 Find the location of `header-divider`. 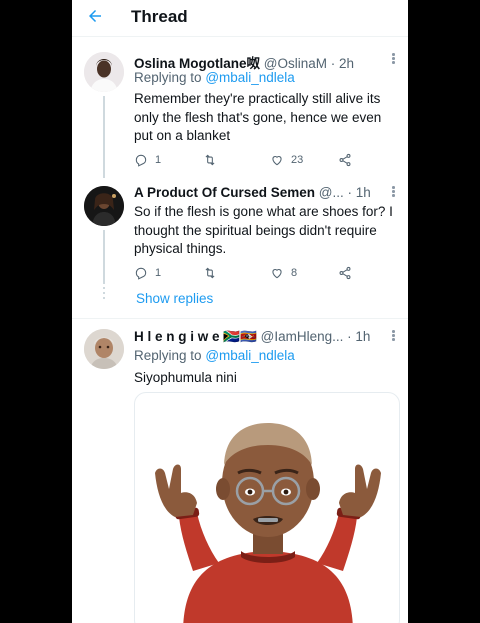

header-divider is located at coordinates (240, 36).